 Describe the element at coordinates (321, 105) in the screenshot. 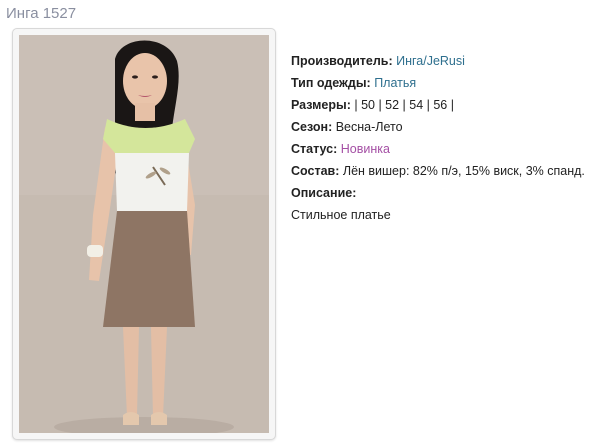

I see `sizes-label: Размеры:` at that location.